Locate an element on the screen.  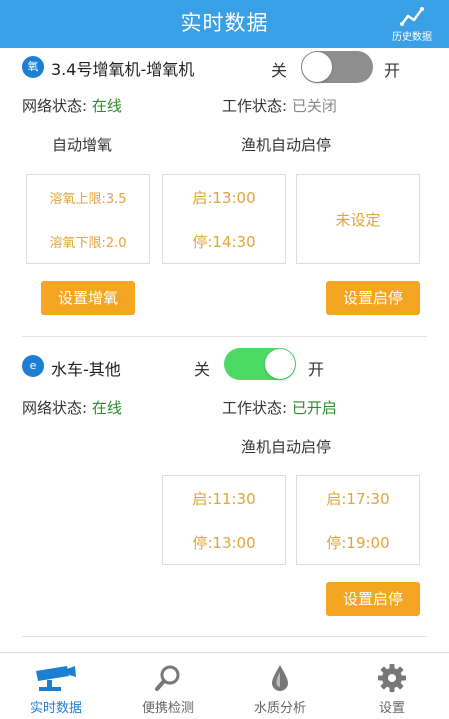
device-type-icon: 氧 is located at coordinates (33, 67).